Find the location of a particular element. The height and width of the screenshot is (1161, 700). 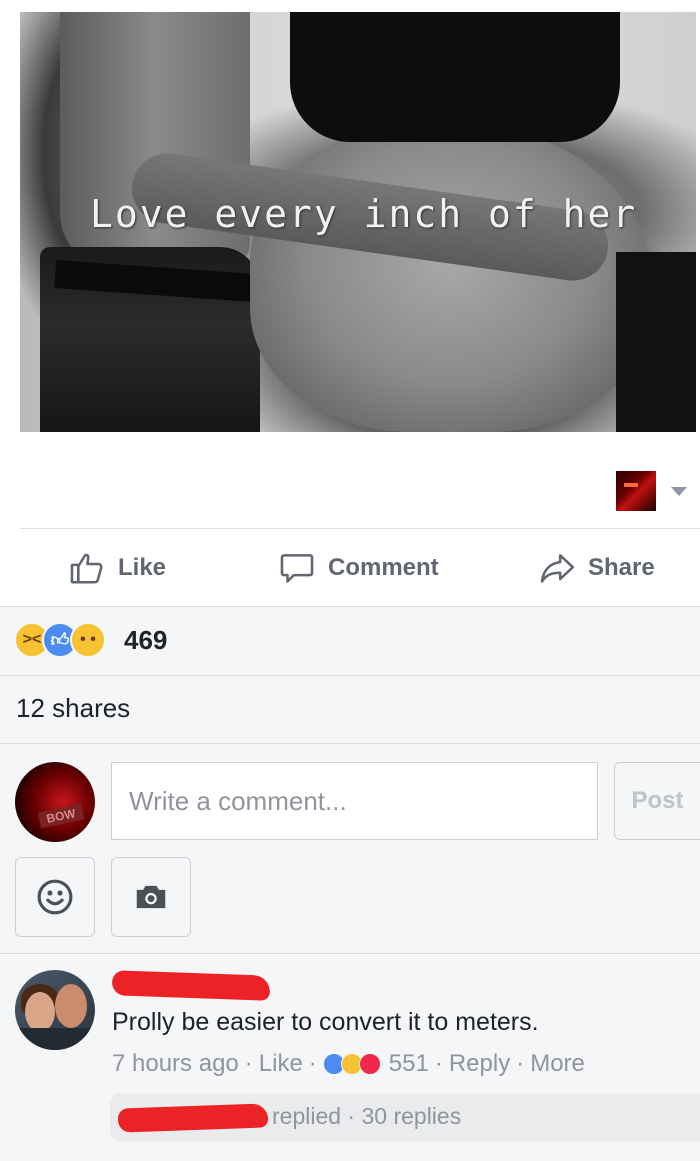

like-label: Like is located at coordinates (142, 567).